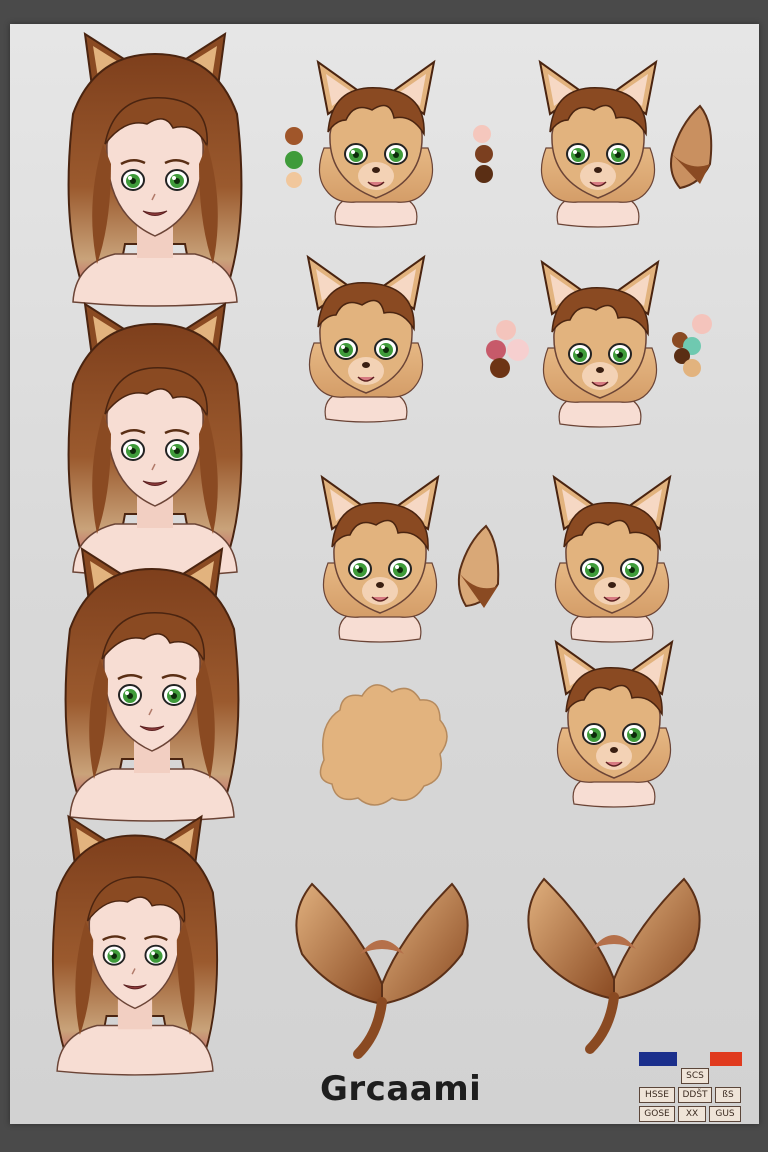 Image resolution: width=768 pixels, height=1152 pixels. I want to click on character-name: Grcaami, so click(401, 1089).